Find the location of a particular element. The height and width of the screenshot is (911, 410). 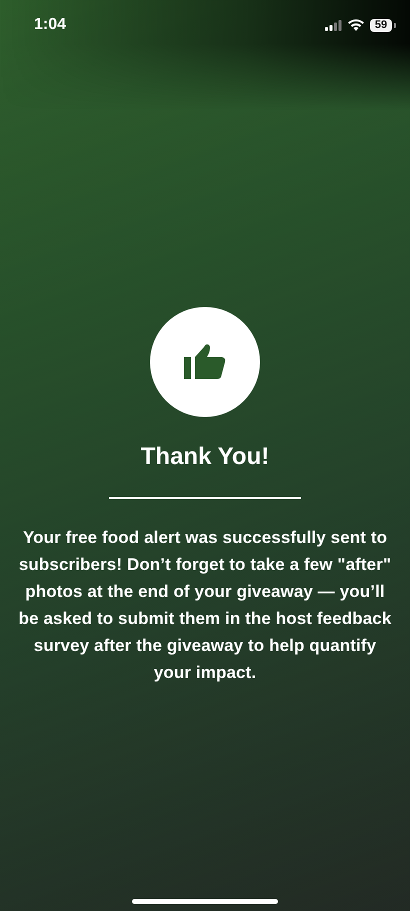

thumbs-up-icon is located at coordinates (205, 362).